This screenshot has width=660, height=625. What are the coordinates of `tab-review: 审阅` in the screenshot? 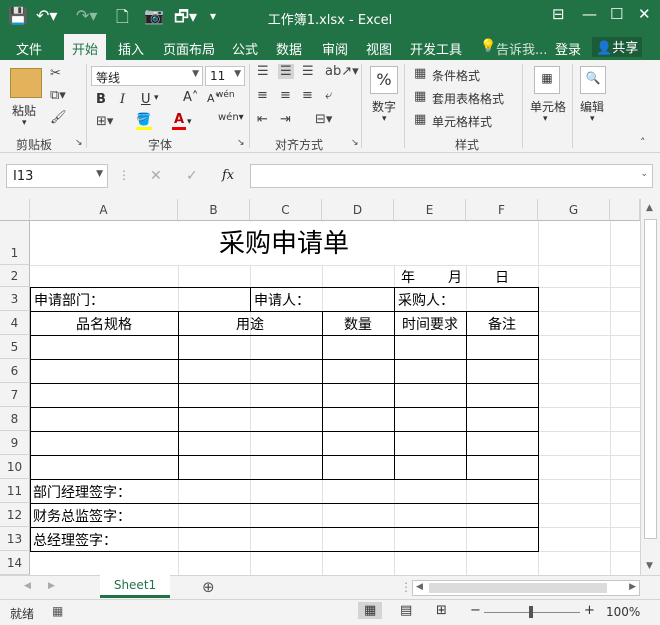 It's located at (335, 48).